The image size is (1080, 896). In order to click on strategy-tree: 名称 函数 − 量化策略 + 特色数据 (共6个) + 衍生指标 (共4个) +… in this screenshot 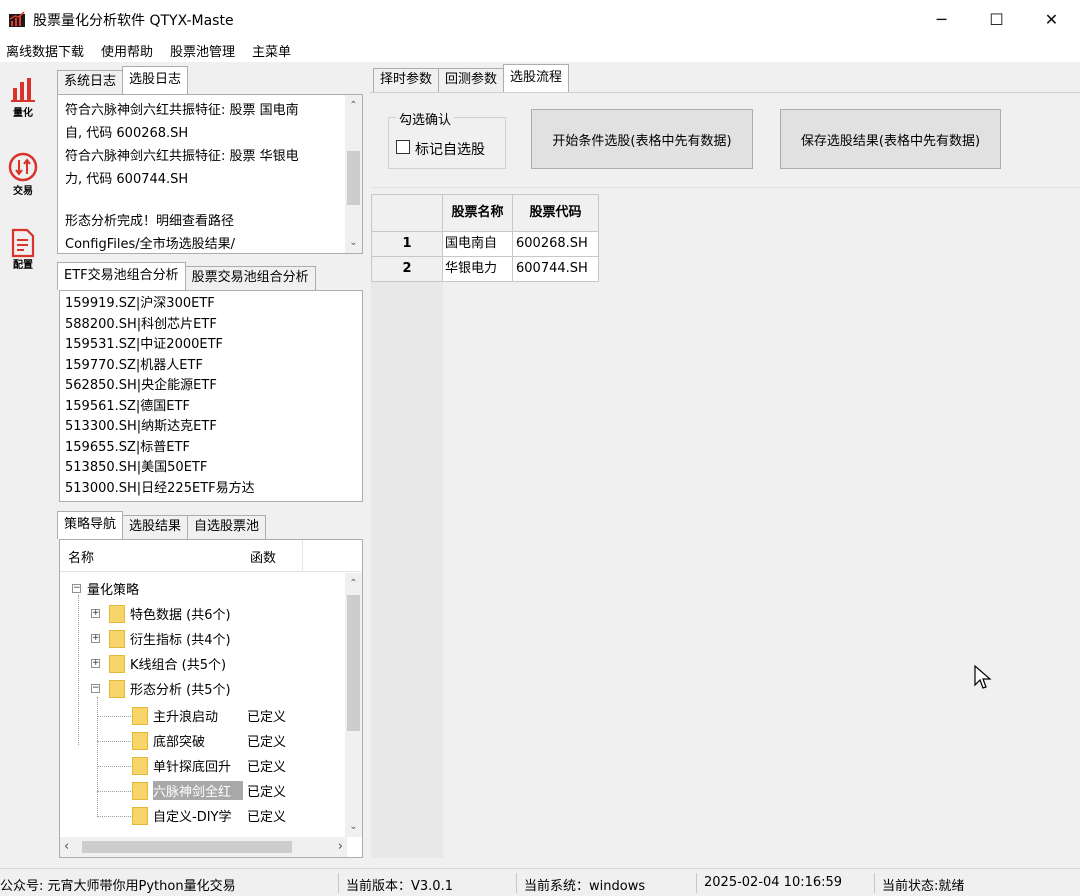, I will do `click(211, 698)`.